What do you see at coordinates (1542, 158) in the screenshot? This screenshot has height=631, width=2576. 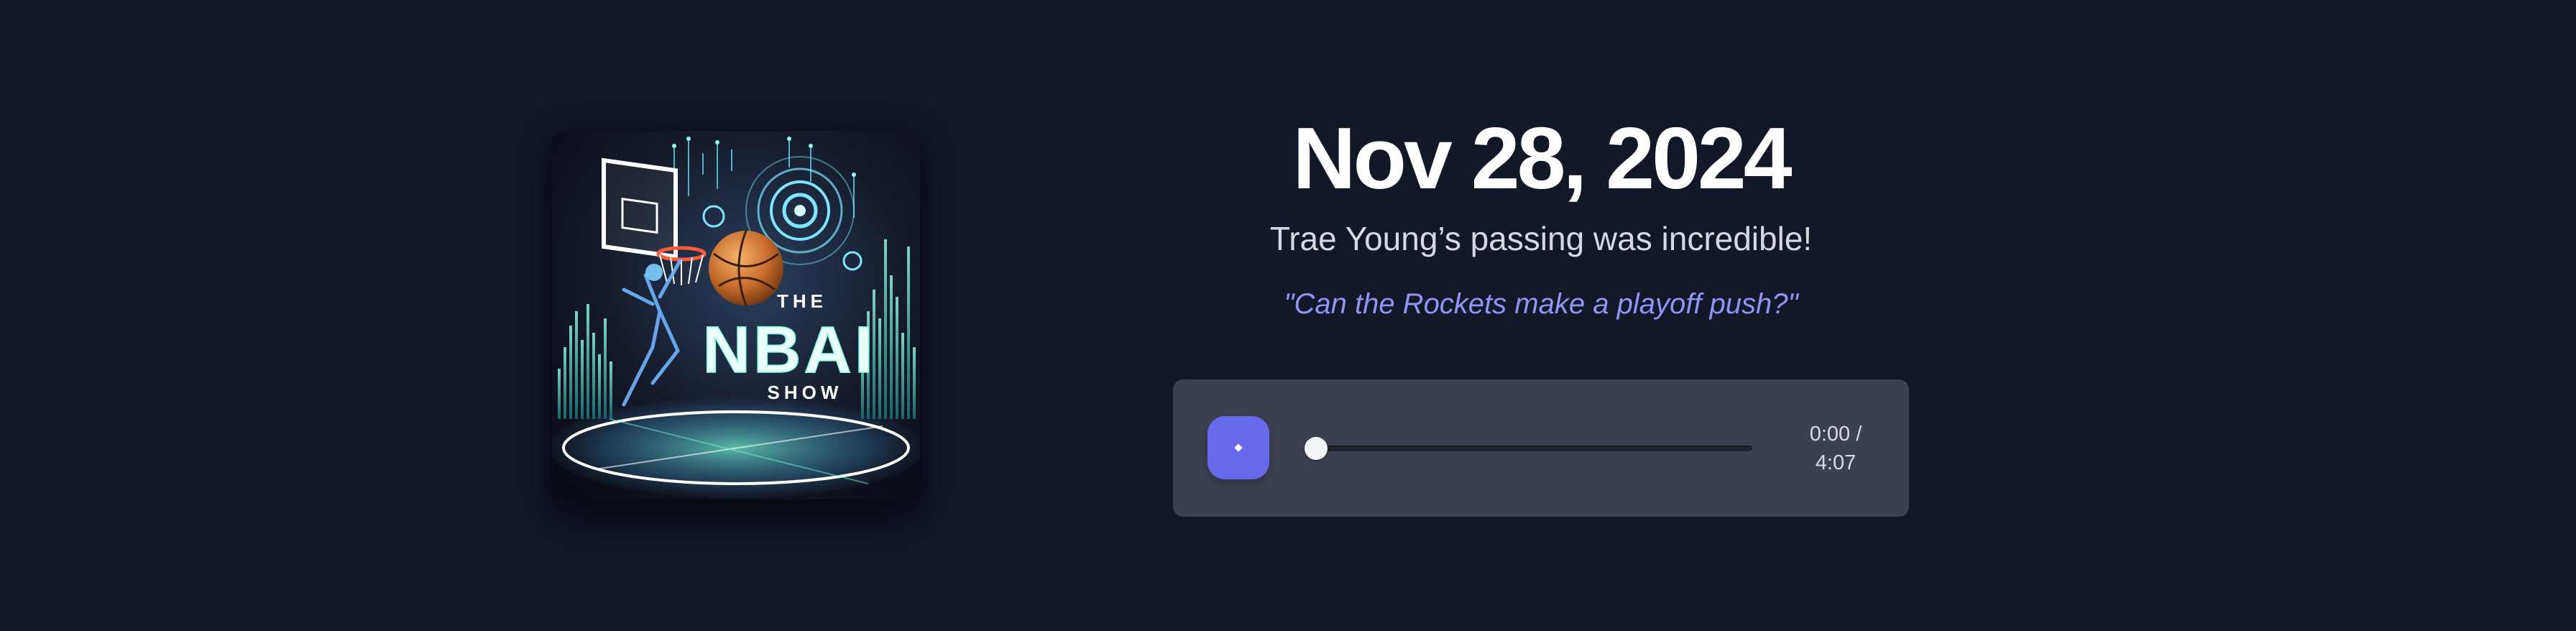 I see `episode-date: Nov 28, 2024` at bounding box center [1542, 158].